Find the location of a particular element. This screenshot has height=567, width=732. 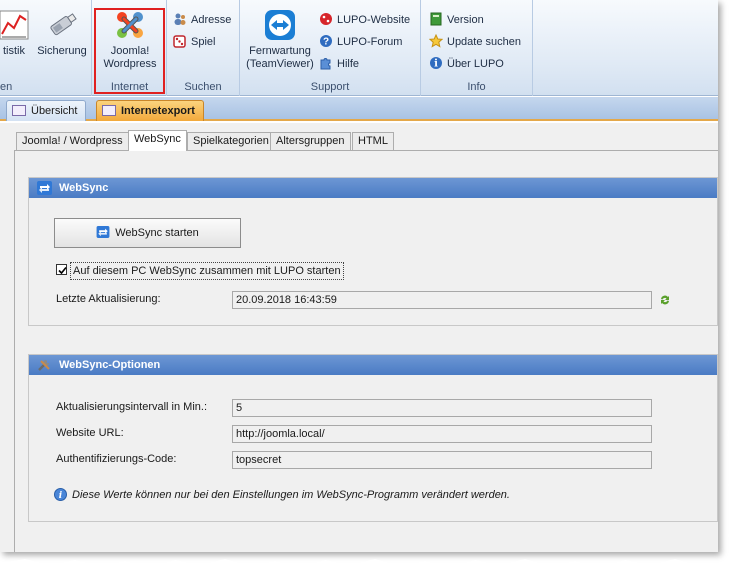

websync-start-label: WebSync starten is located at coordinates (157, 233).